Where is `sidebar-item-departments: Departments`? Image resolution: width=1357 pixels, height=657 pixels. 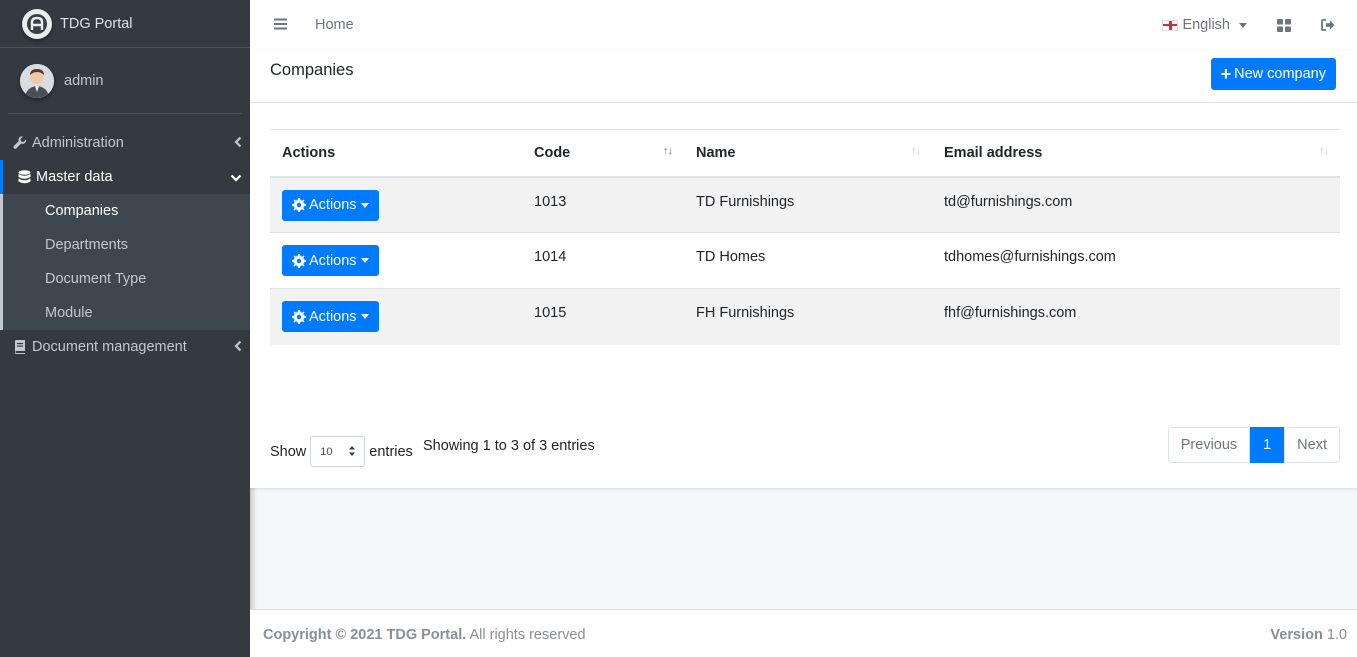 sidebar-item-departments: Departments is located at coordinates (126, 245).